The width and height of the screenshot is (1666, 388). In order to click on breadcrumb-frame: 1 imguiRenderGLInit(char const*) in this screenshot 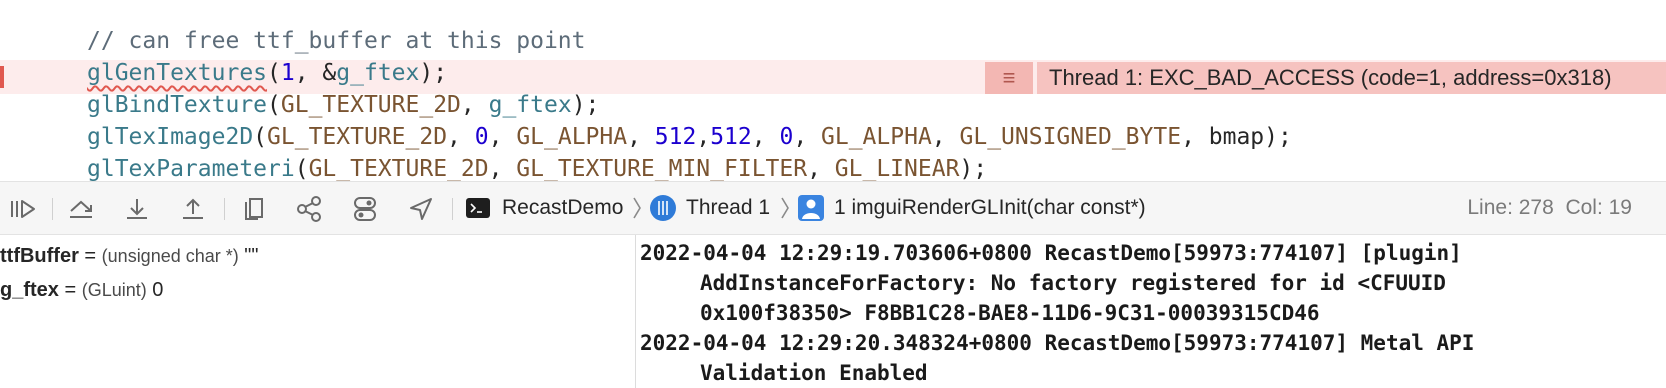, I will do `click(972, 208)`.